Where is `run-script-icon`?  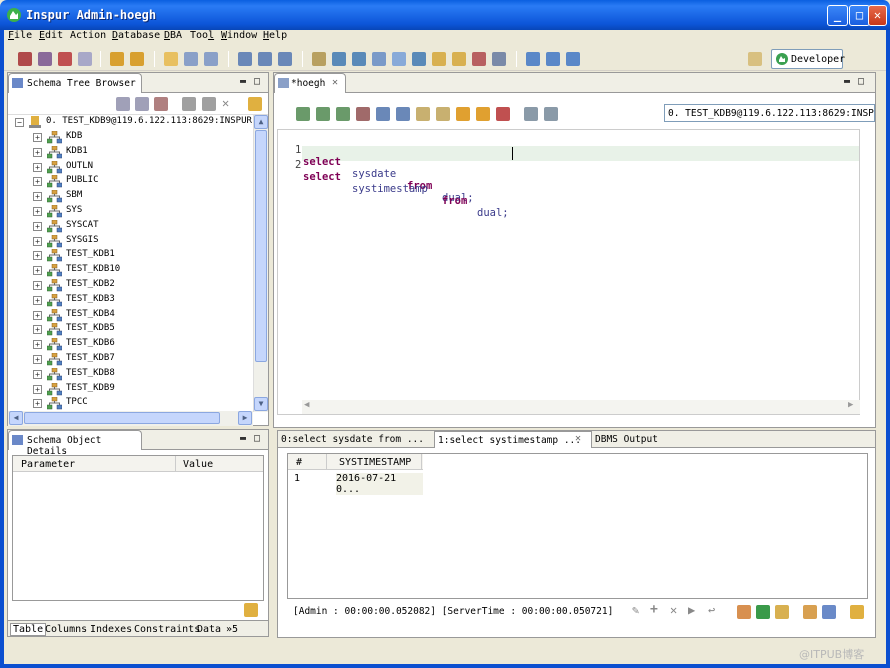
run-script-icon is located at coordinates (323, 114).